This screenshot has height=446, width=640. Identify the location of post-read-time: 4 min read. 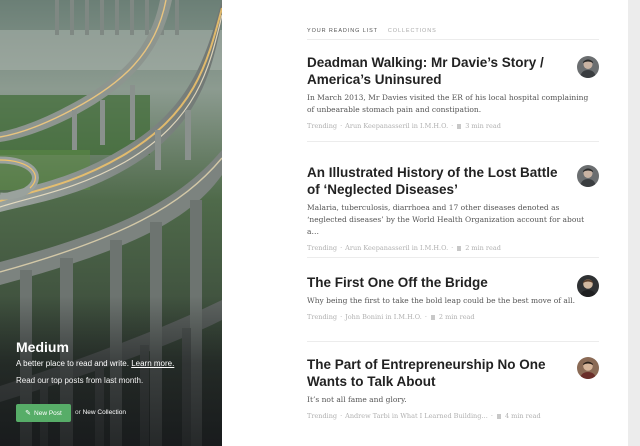
(522, 416).